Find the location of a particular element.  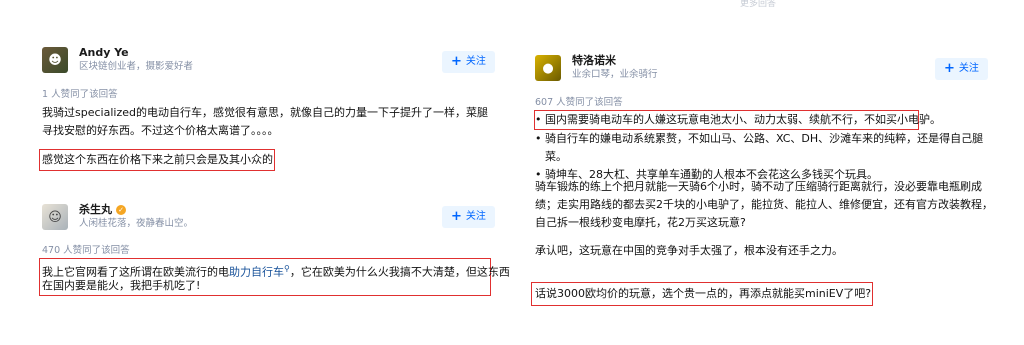

avatar-photo-icon: ● is located at coordinates (548, 68).